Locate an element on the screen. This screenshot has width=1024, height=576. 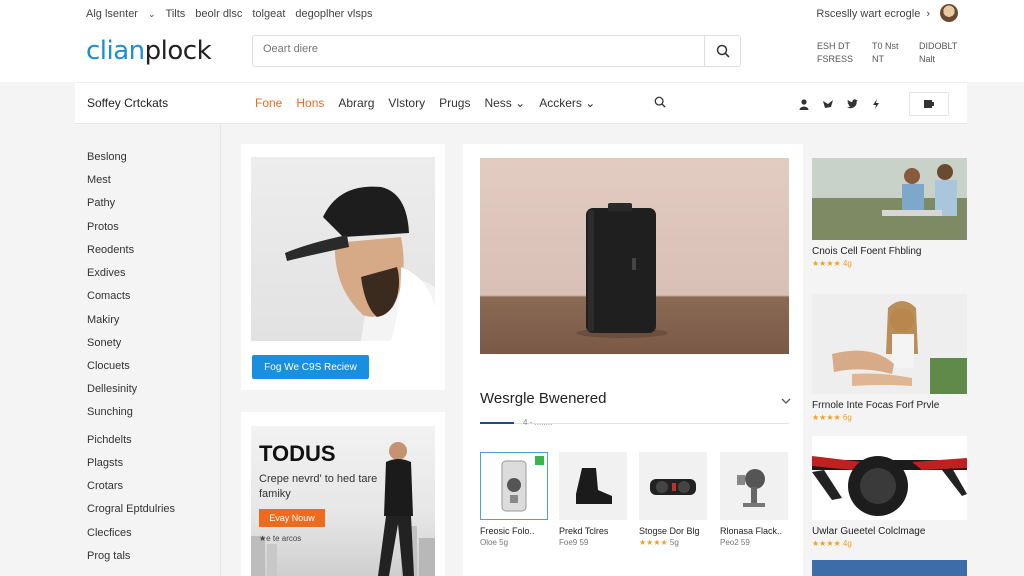
sidebar-item: Clocuets is located at coordinates (108, 366).